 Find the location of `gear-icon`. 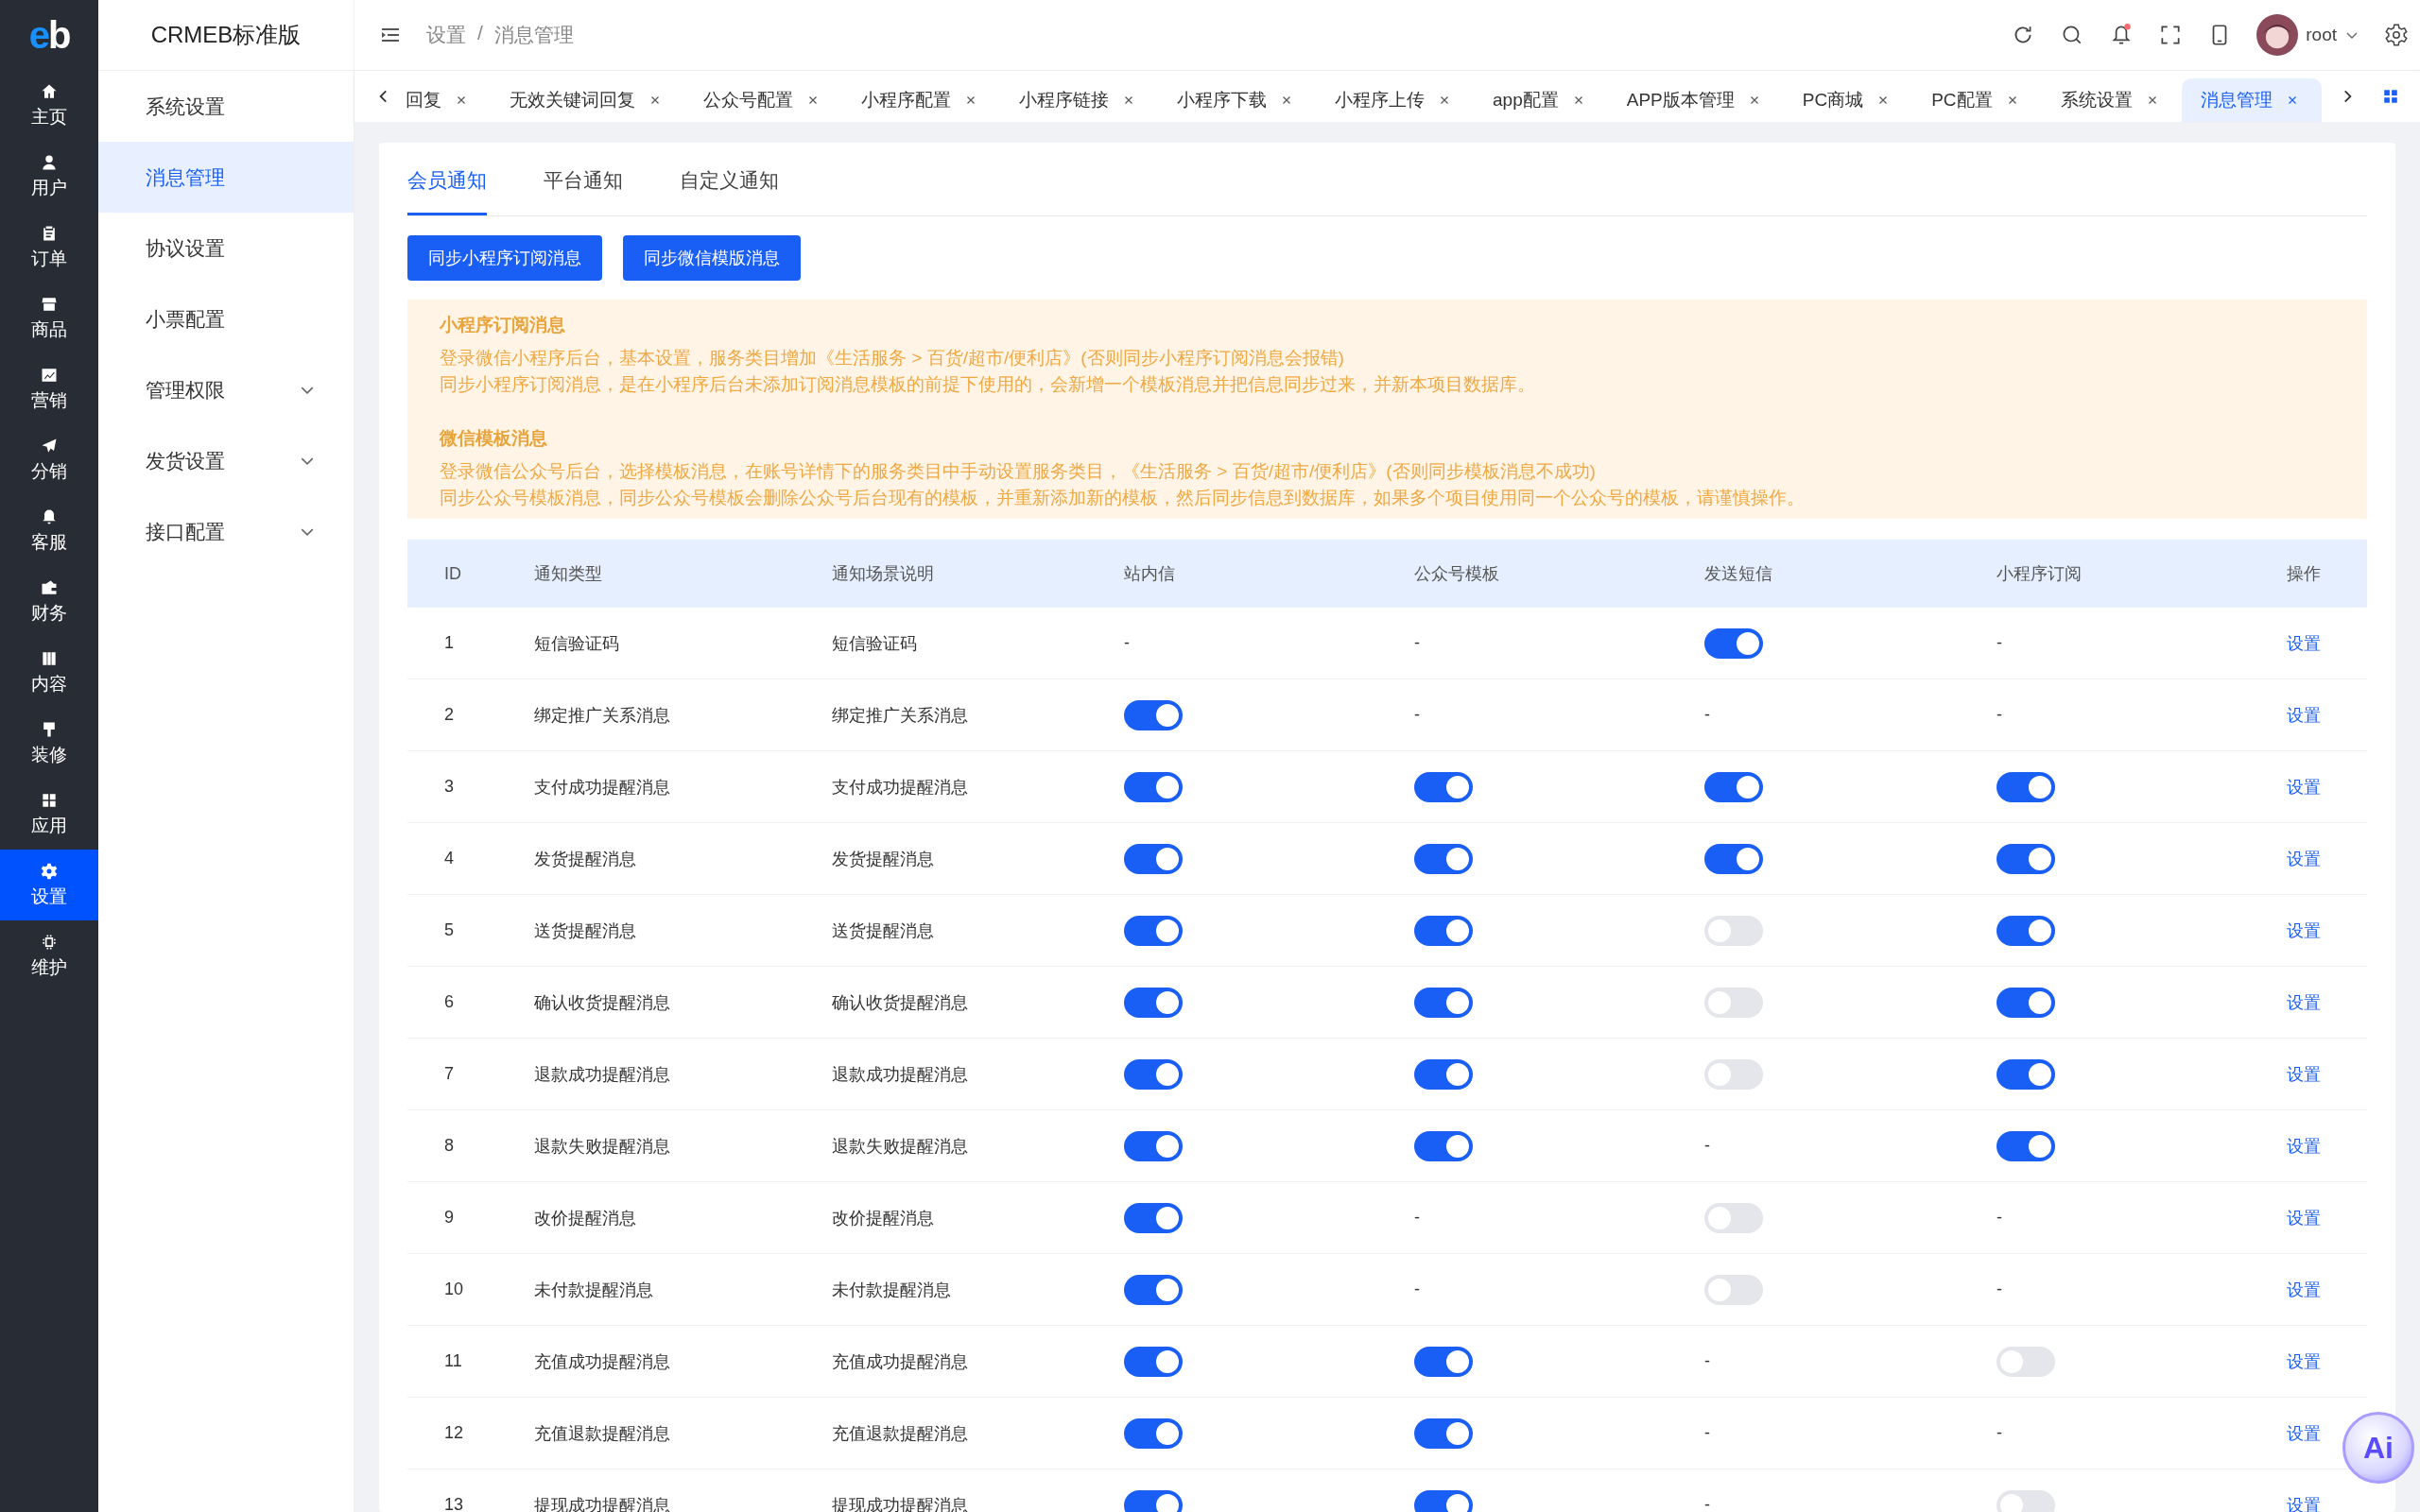

gear-icon is located at coordinates (49, 871).